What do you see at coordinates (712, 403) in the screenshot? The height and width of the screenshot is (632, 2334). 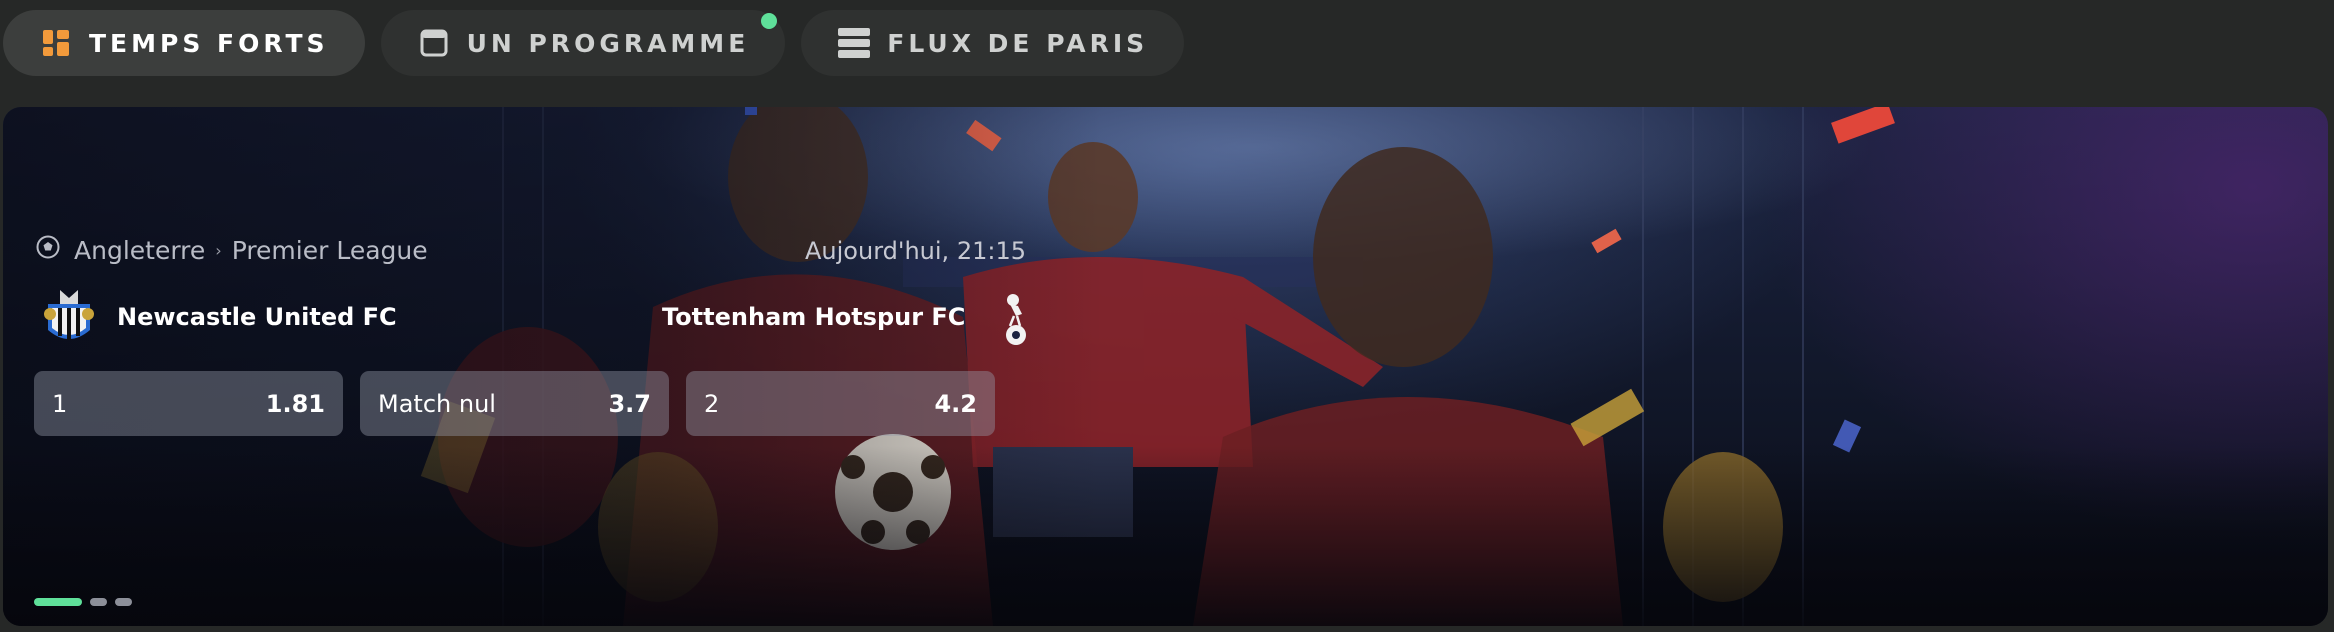 I see `odds-outcome-label: 2` at bounding box center [712, 403].